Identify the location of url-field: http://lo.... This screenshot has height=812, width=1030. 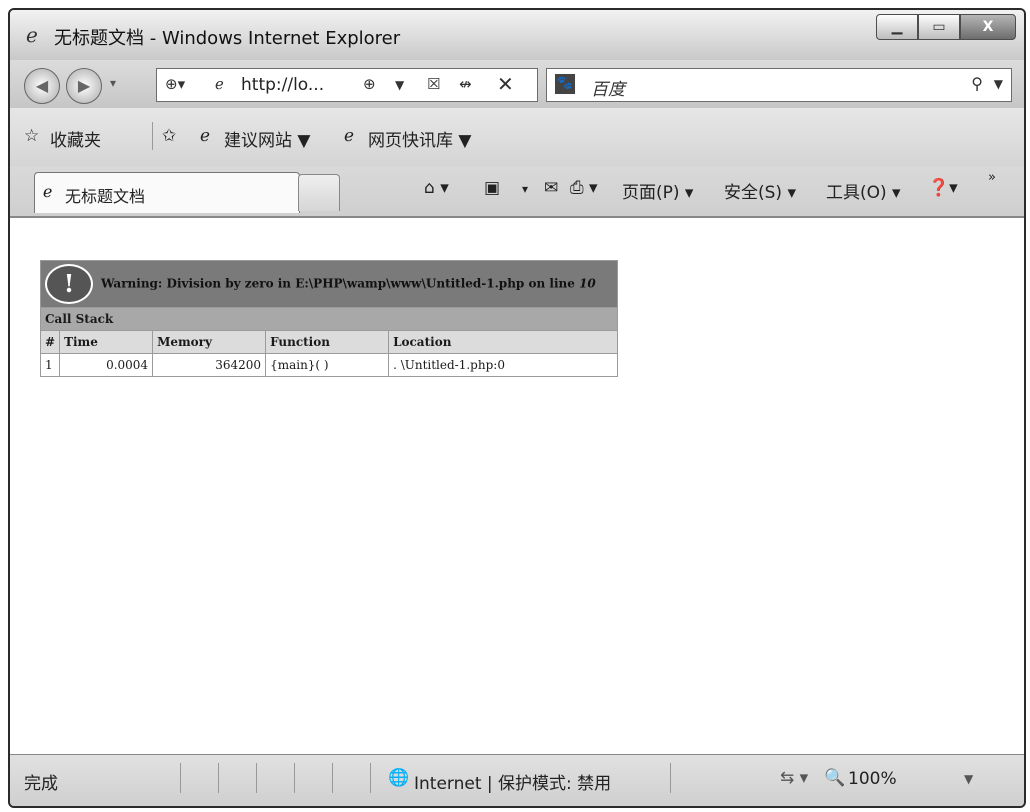
(282, 85).